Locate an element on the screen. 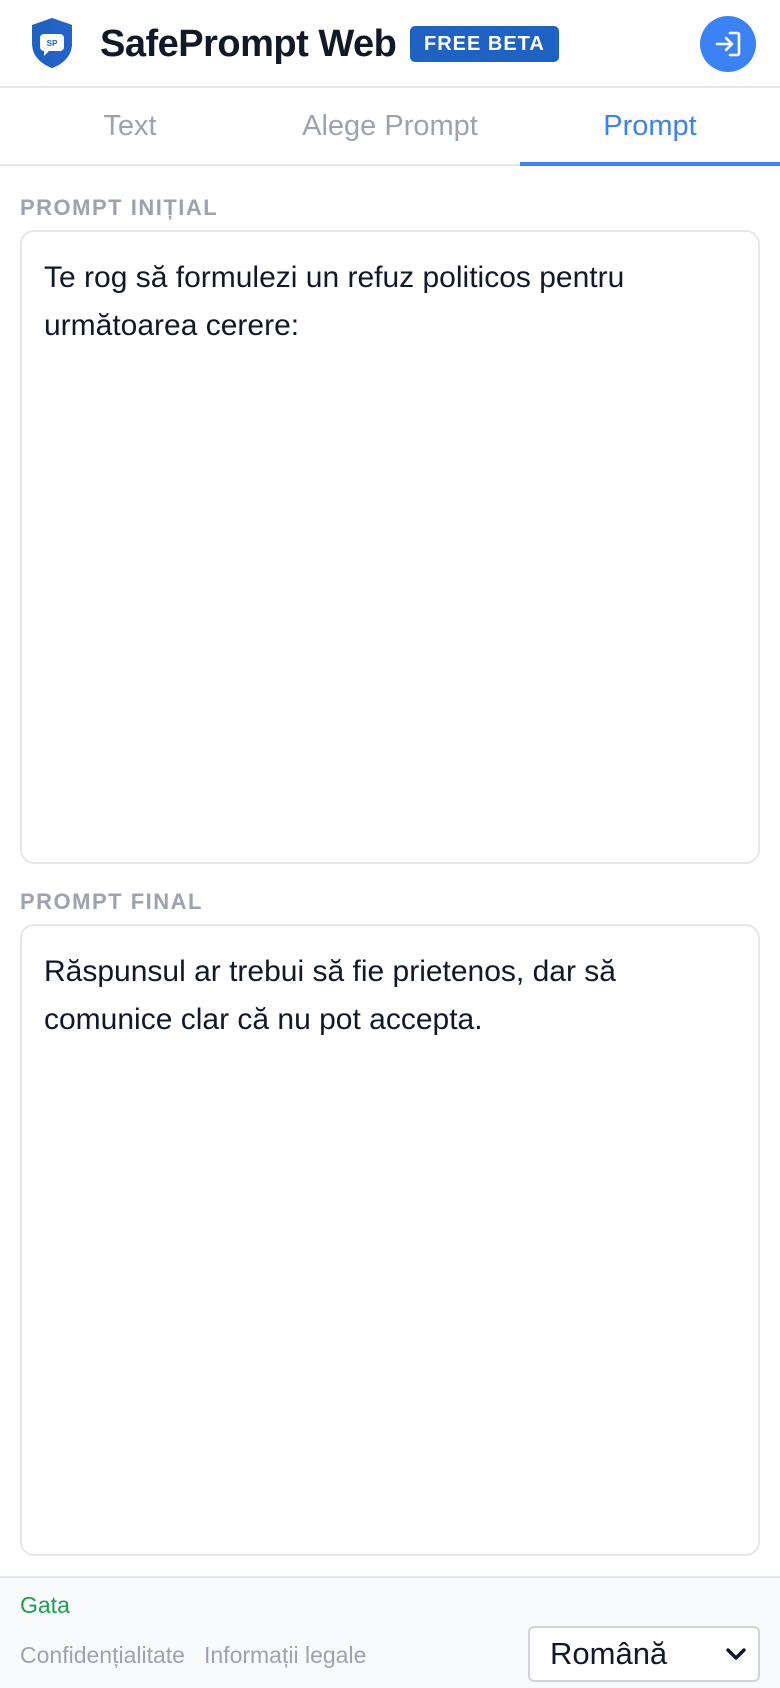  language-select: Română is located at coordinates (644, 1654).